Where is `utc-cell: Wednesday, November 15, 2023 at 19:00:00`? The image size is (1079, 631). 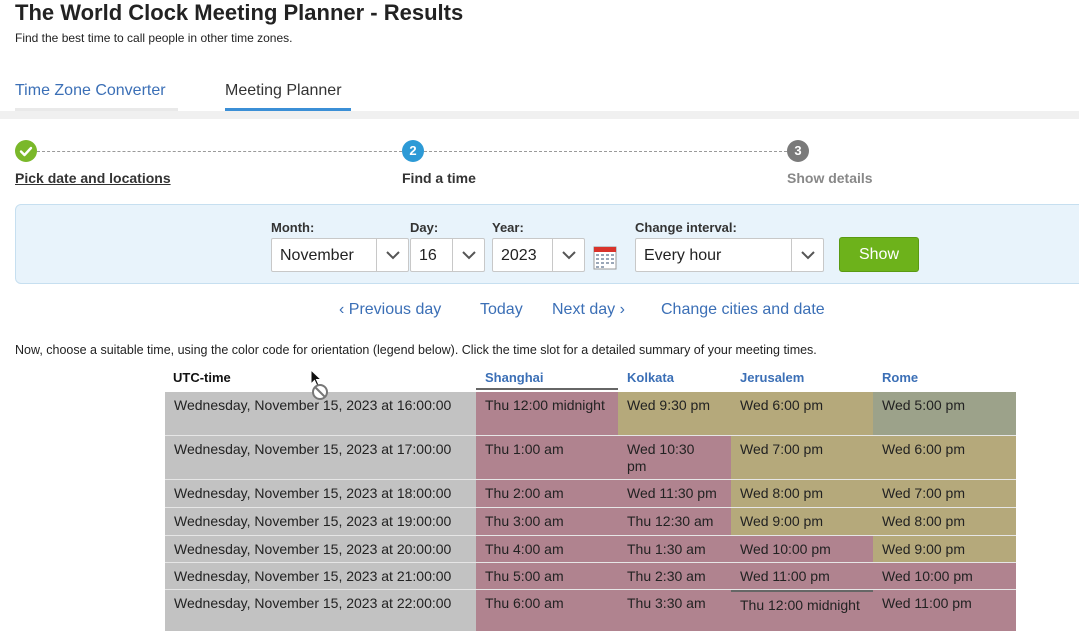 utc-cell: Wednesday, November 15, 2023 at 19:00:00 is located at coordinates (320, 521).